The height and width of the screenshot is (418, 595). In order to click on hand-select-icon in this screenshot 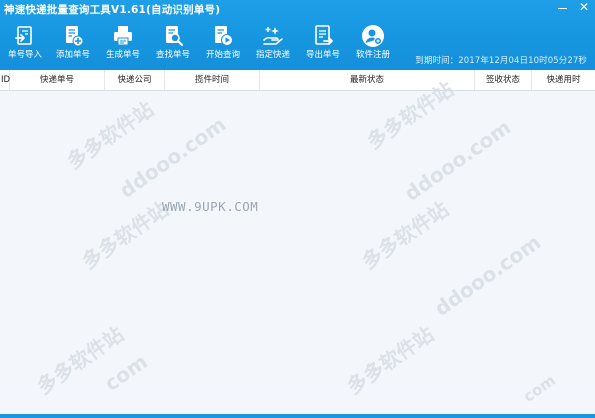, I will do `click(273, 36)`.